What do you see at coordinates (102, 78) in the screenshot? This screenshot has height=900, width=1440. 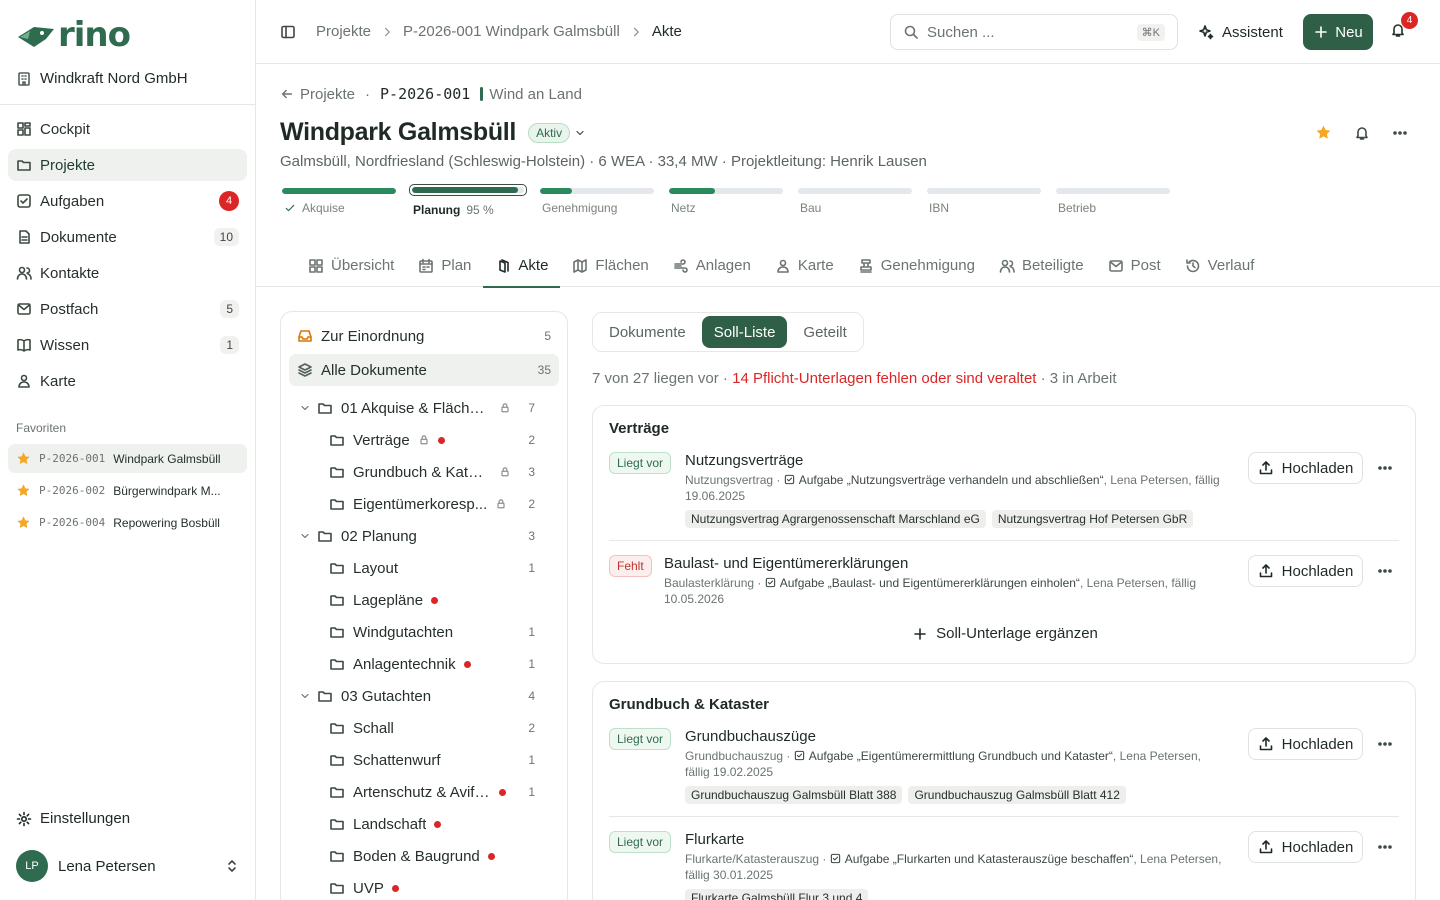 I see `org-switcher: Windkraft Nord GmbH` at bounding box center [102, 78].